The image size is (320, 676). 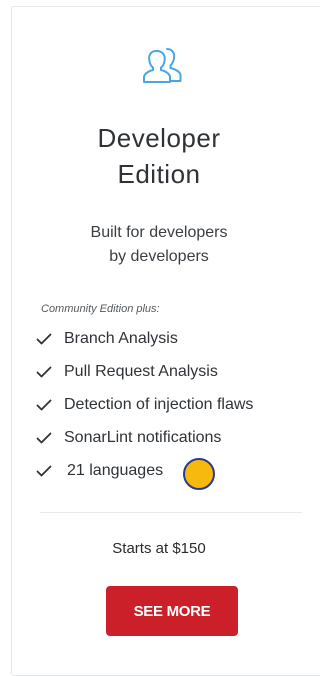 I want to click on feature-label: SonarLint notifications, so click(x=143, y=437).